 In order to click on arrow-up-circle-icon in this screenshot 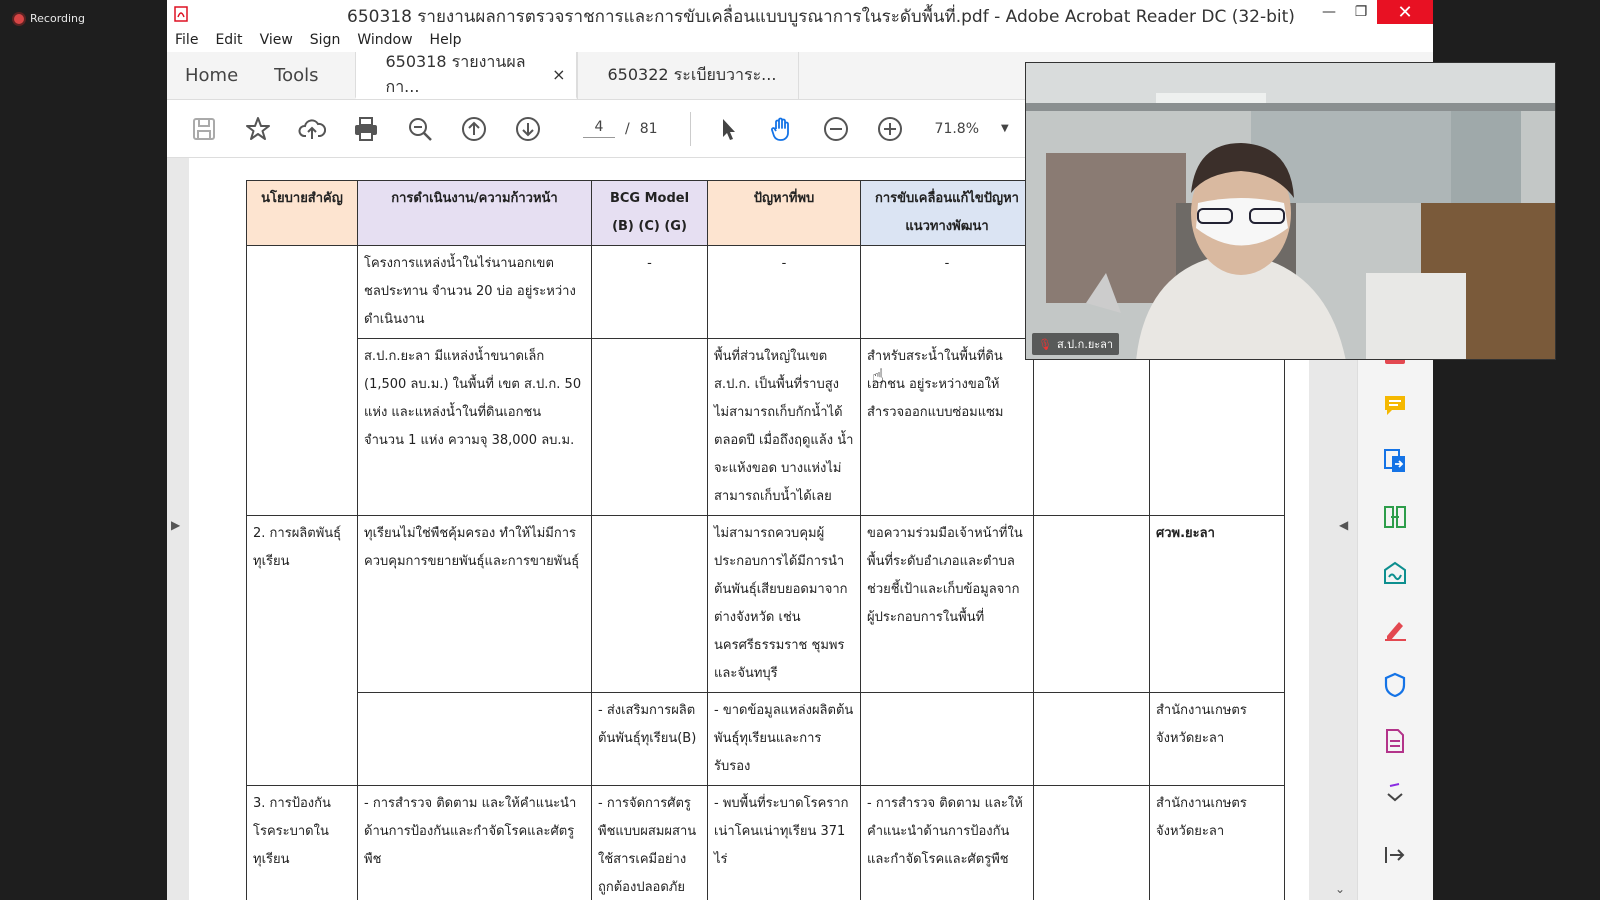, I will do `click(474, 128)`.